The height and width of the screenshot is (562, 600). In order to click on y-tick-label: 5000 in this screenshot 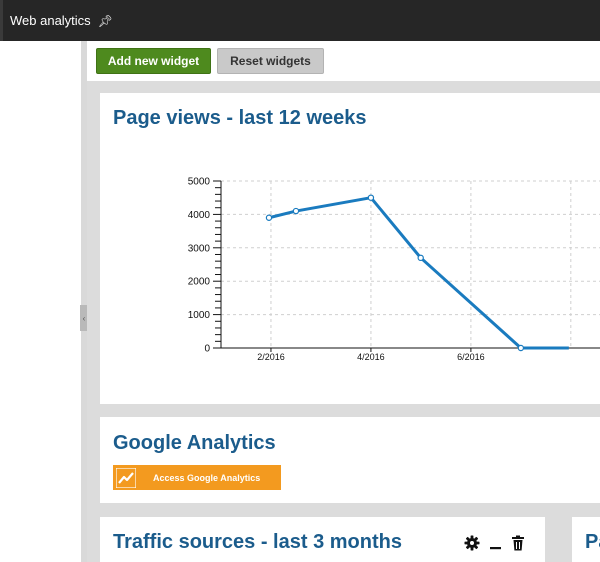, I will do `click(199, 182)`.